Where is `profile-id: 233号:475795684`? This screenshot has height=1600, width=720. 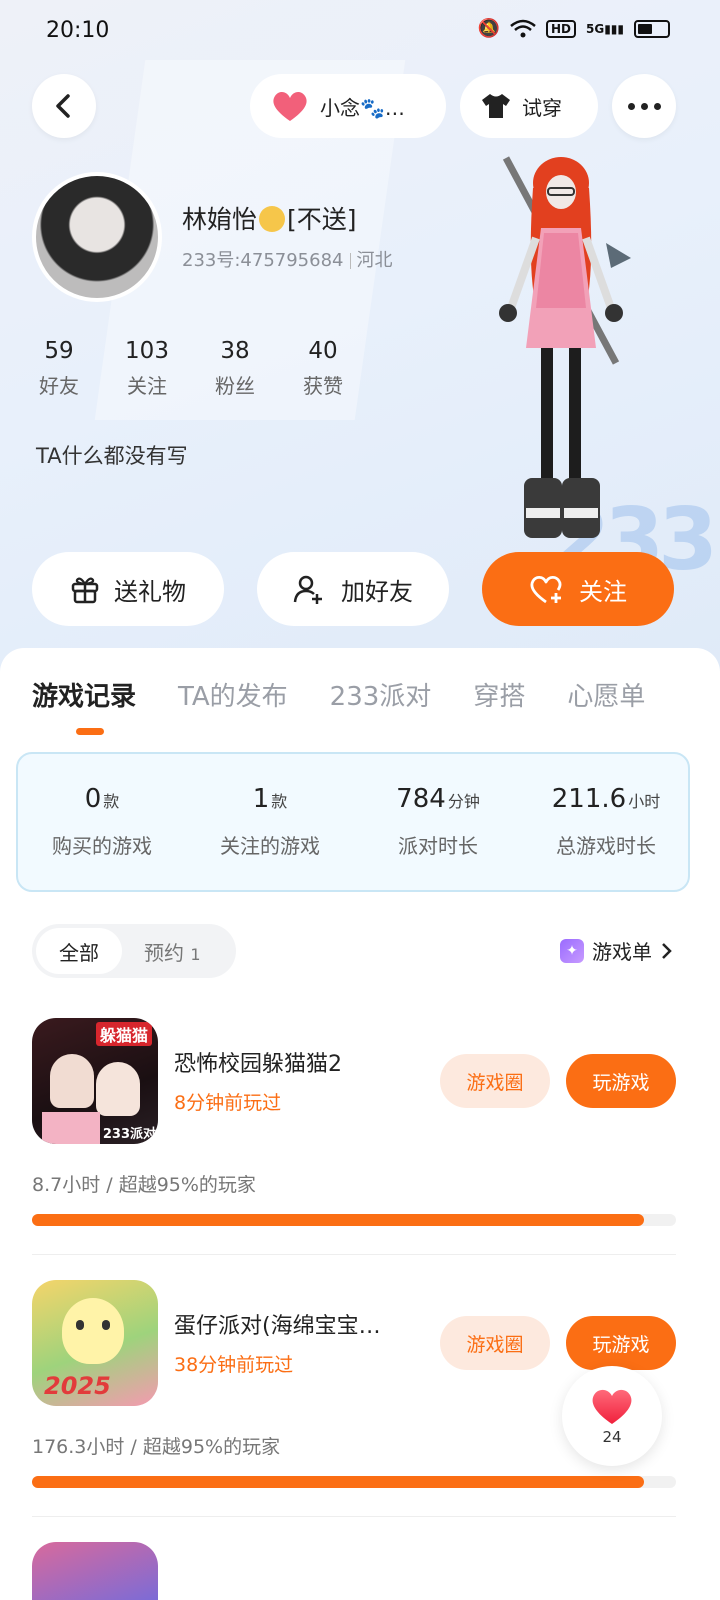
profile-id: 233号:475795684 is located at coordinates (263, 260).